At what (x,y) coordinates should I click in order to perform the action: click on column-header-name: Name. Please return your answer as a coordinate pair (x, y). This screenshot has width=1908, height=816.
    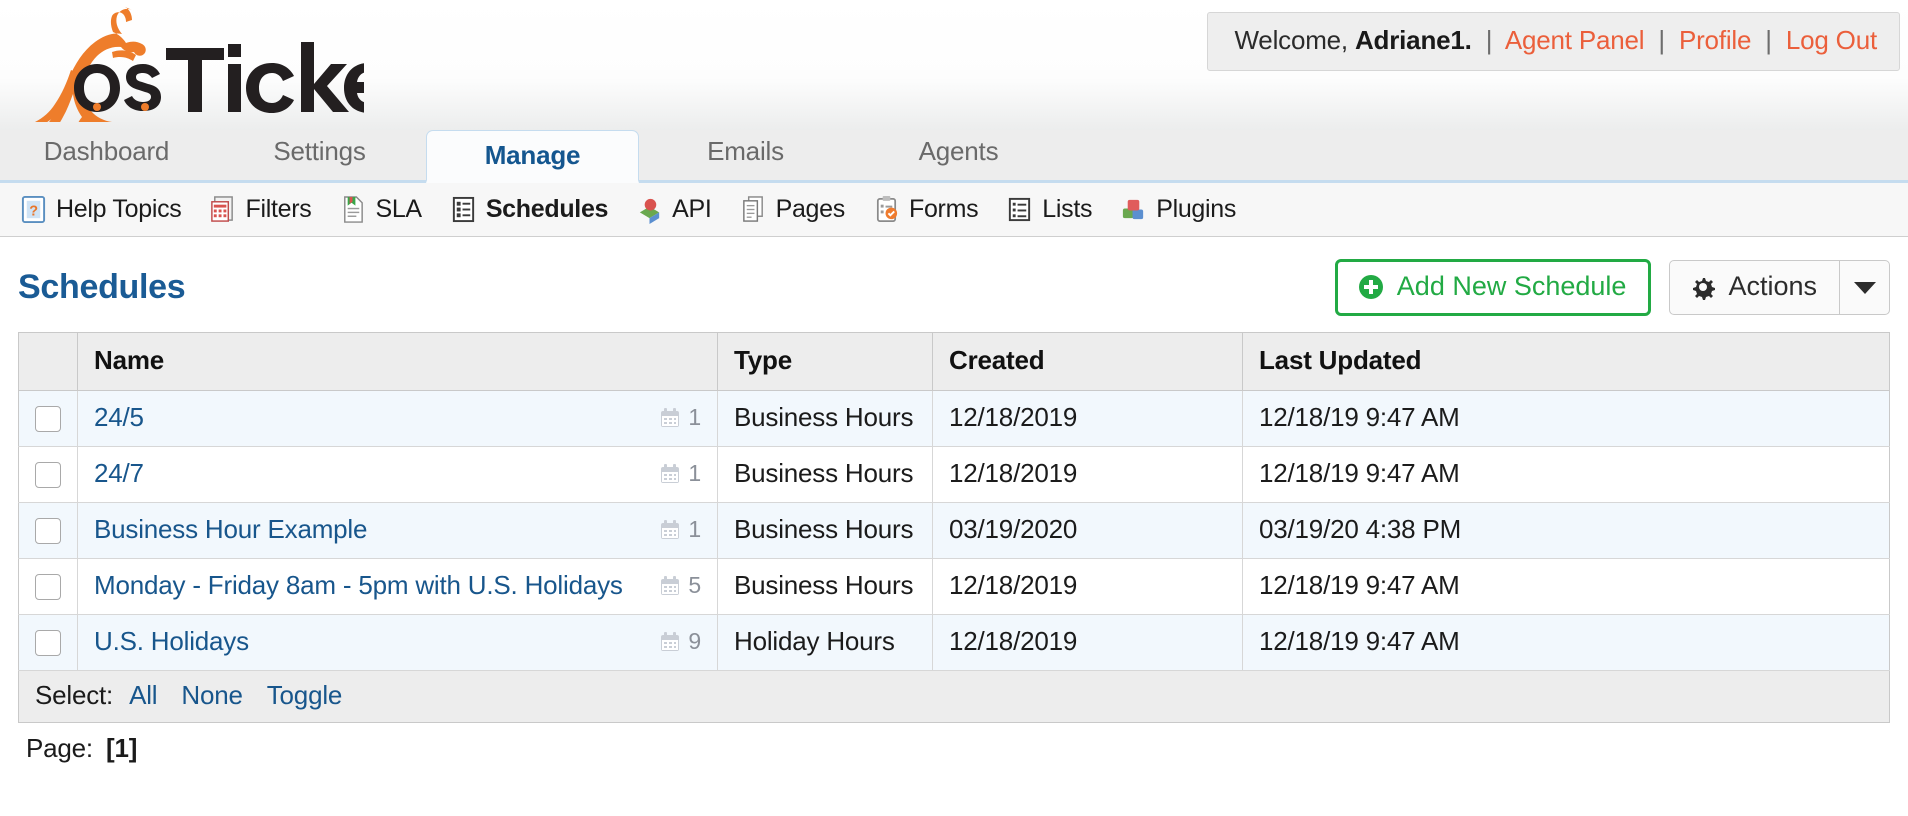
    Looking at the image, I should click on (397, 361).